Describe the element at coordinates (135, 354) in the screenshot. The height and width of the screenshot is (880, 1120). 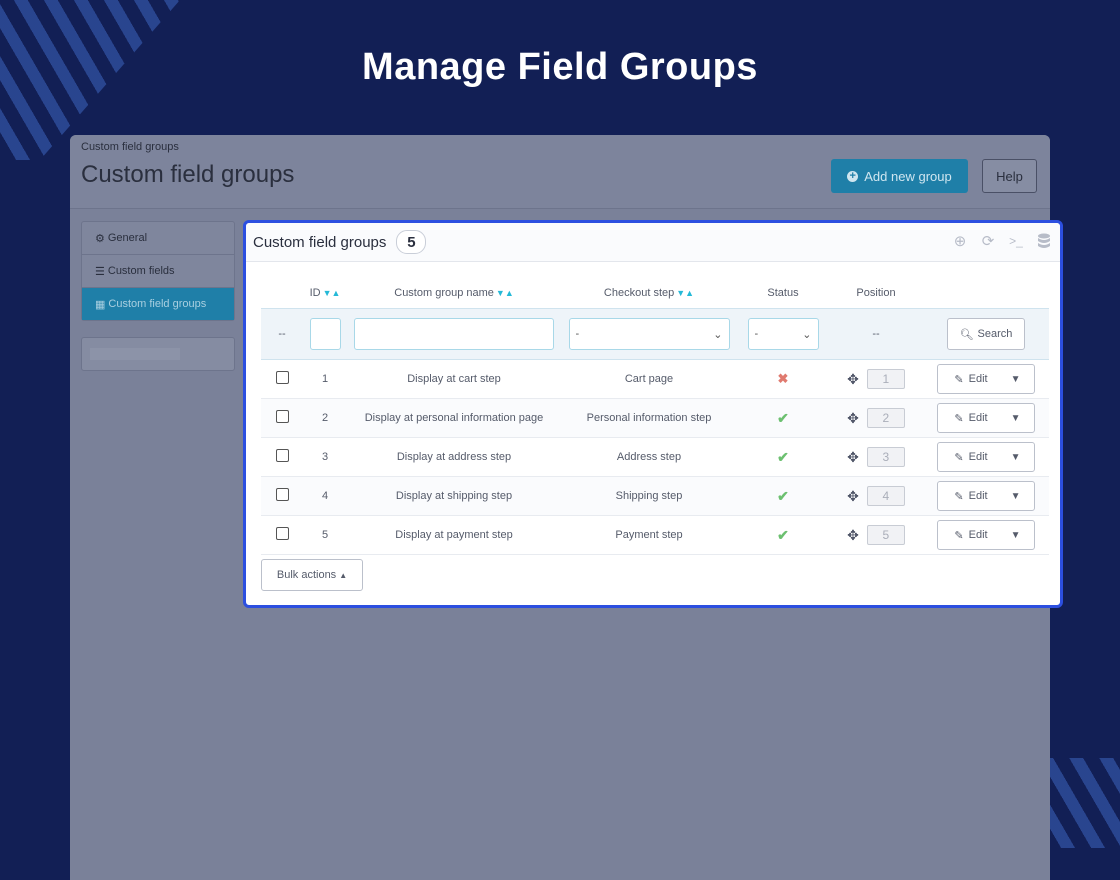
I see `blurred-content` at that location.